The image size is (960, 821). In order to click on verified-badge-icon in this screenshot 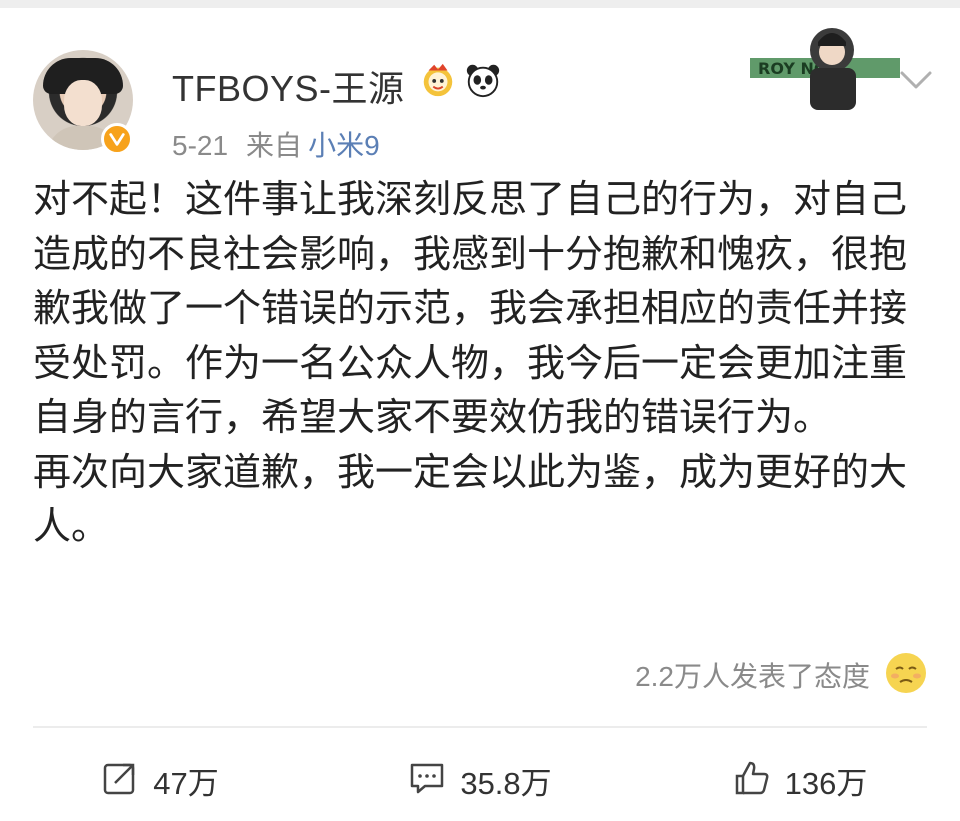, I will do `click(117, 139)`.